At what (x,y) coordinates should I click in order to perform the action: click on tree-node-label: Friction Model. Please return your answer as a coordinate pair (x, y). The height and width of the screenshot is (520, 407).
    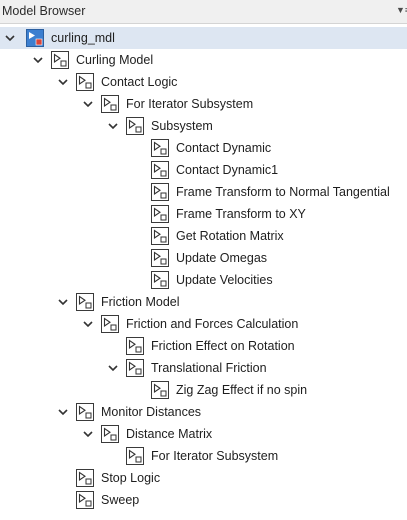
    Looking at the image, I should click on (140, 302).